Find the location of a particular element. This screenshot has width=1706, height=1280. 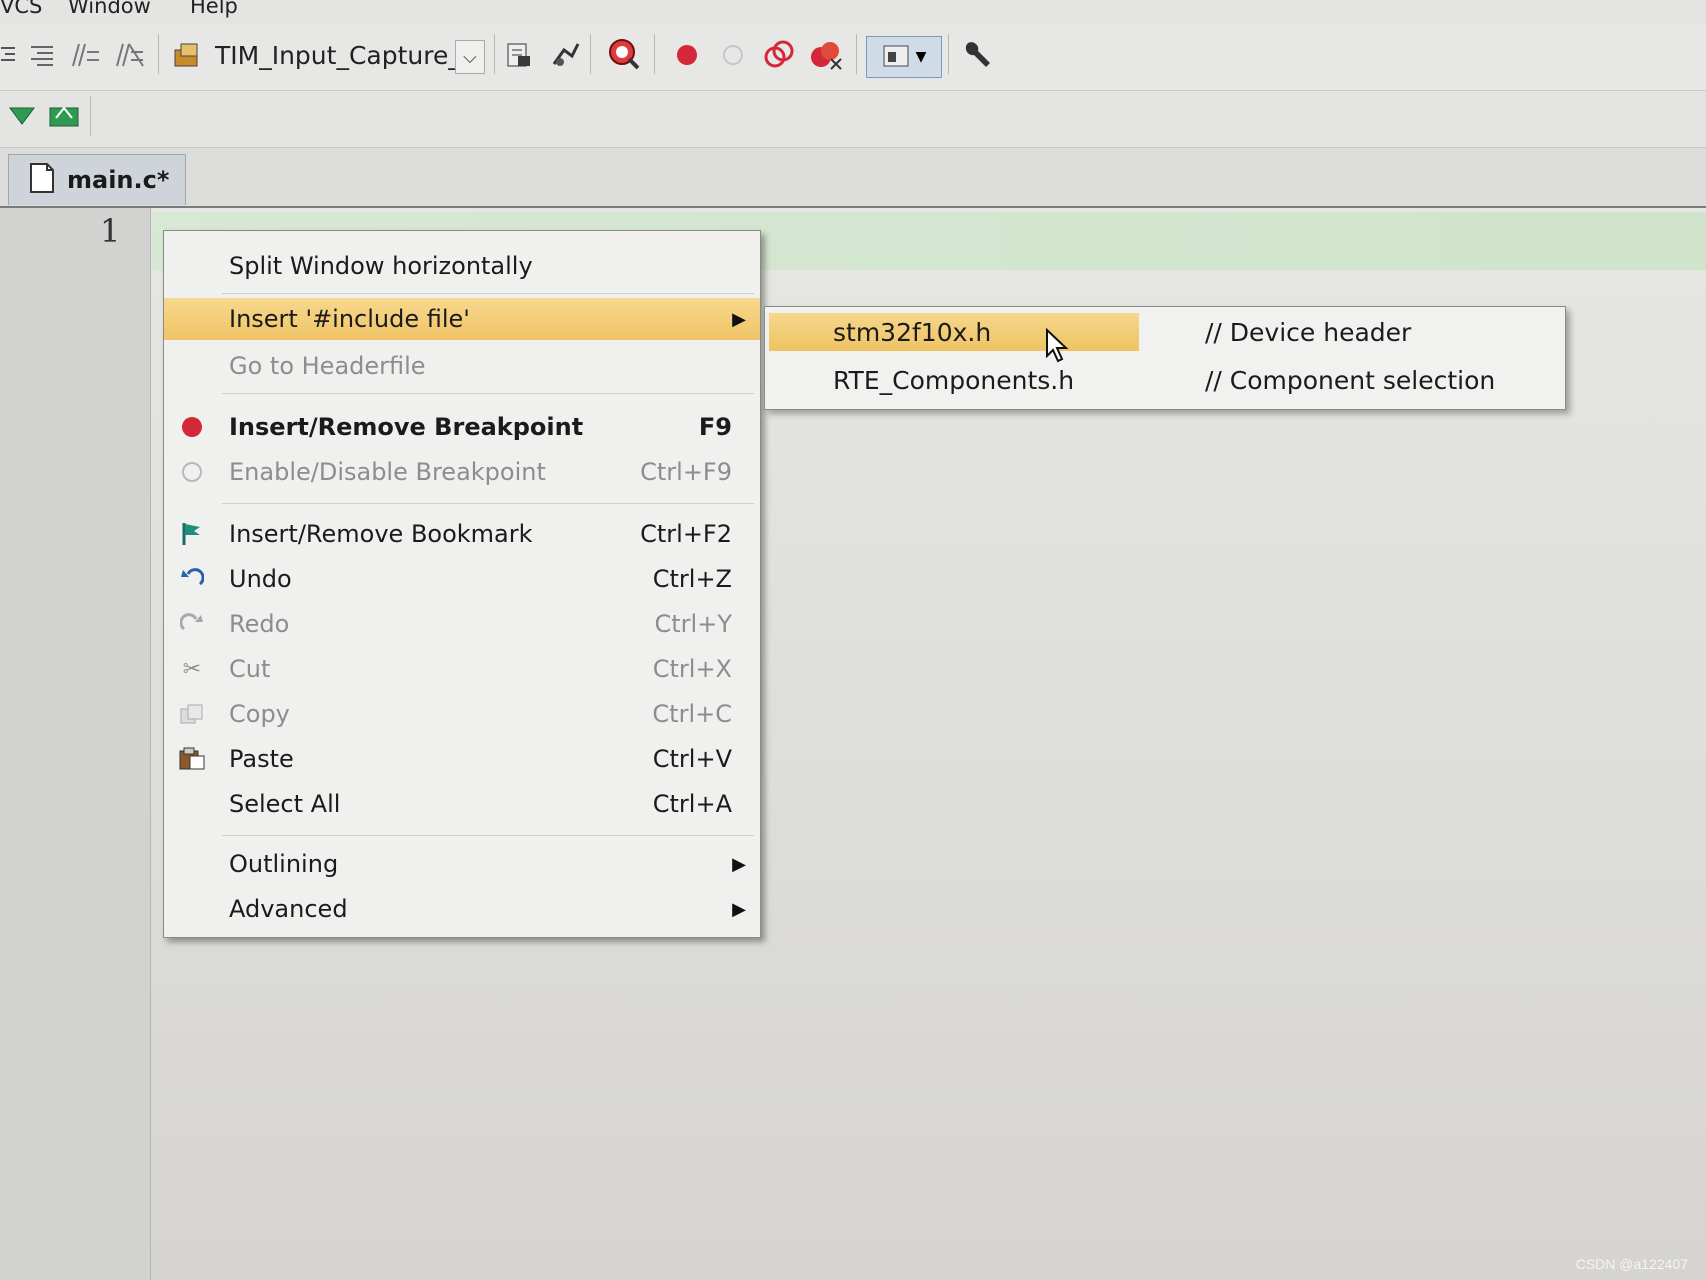

menu-item-shortcut: F9 is located at coordinates (715, 427).